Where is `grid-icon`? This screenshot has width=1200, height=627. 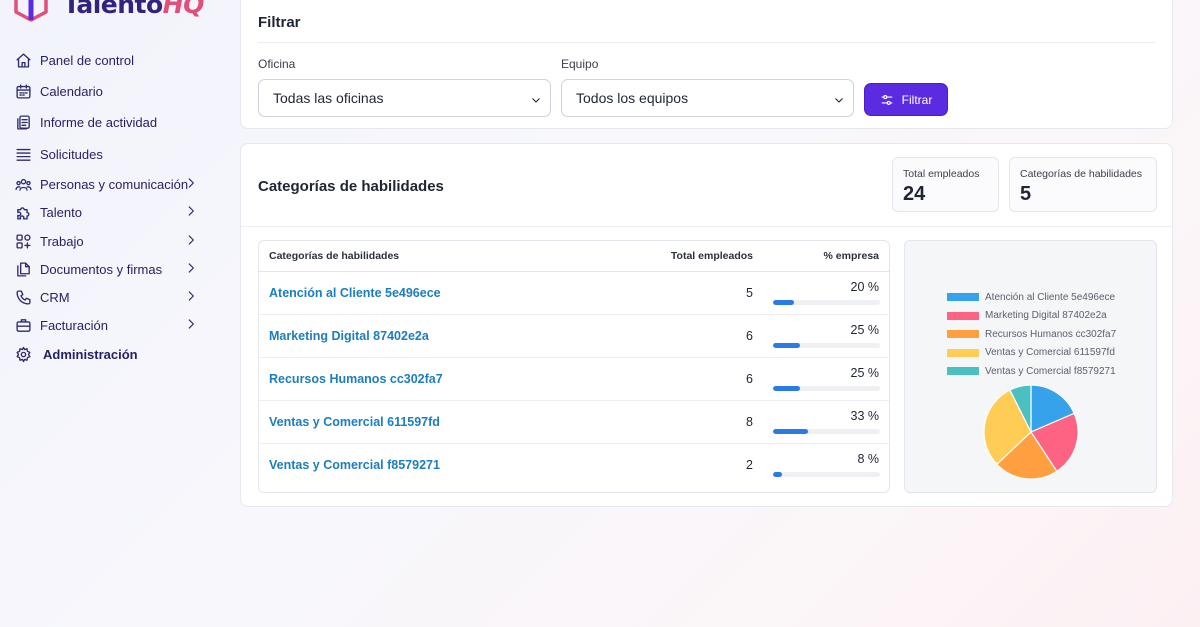
grid-icon is located at coordinates (23, 241).